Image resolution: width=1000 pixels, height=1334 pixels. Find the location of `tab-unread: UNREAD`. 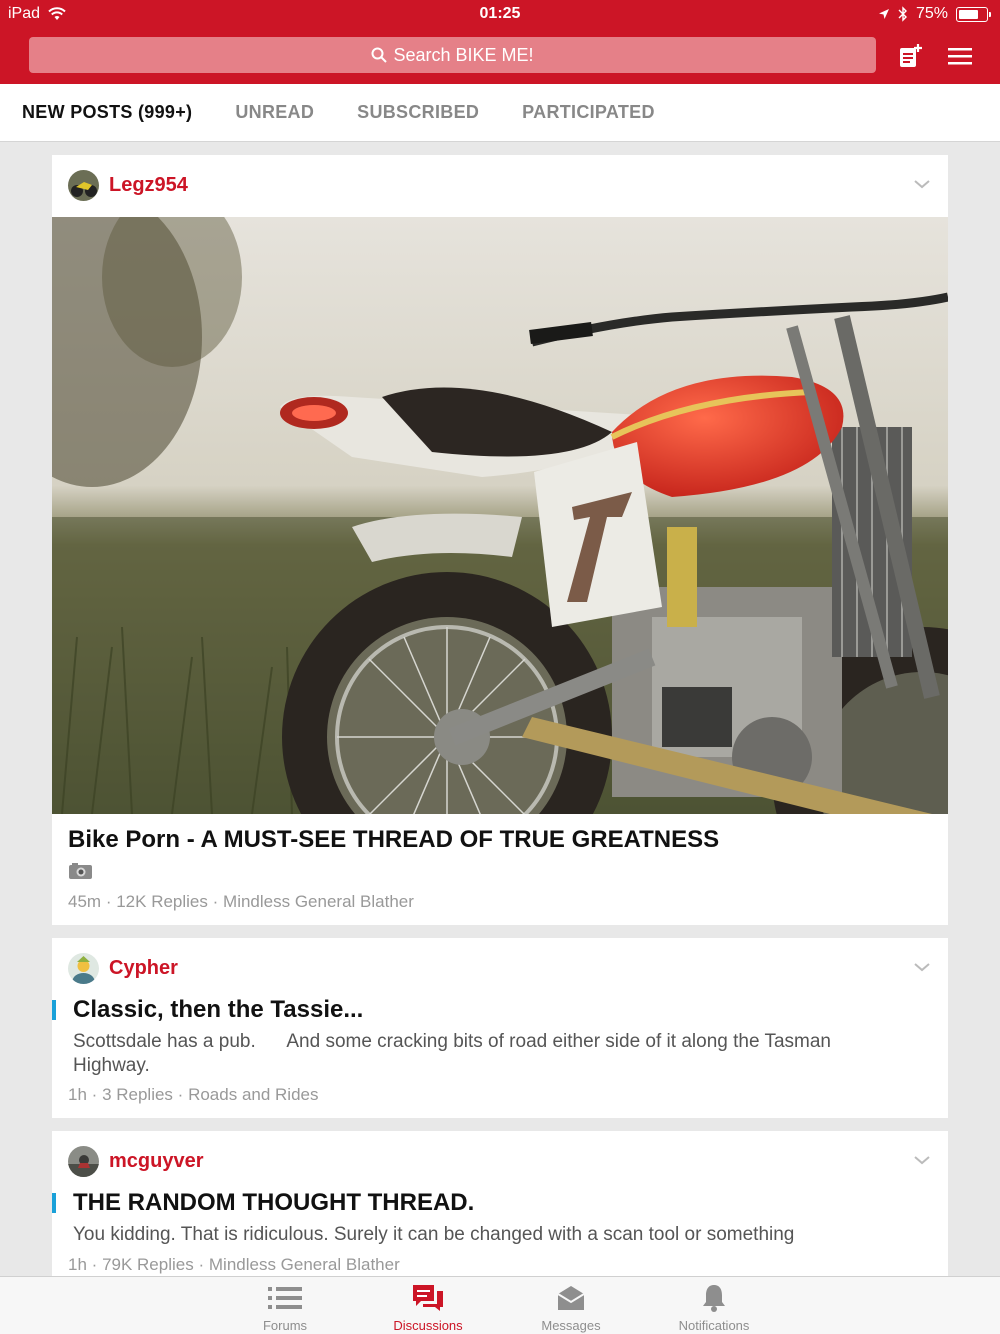

tab-unread: UNREAD is located at coordinates (274, 112).